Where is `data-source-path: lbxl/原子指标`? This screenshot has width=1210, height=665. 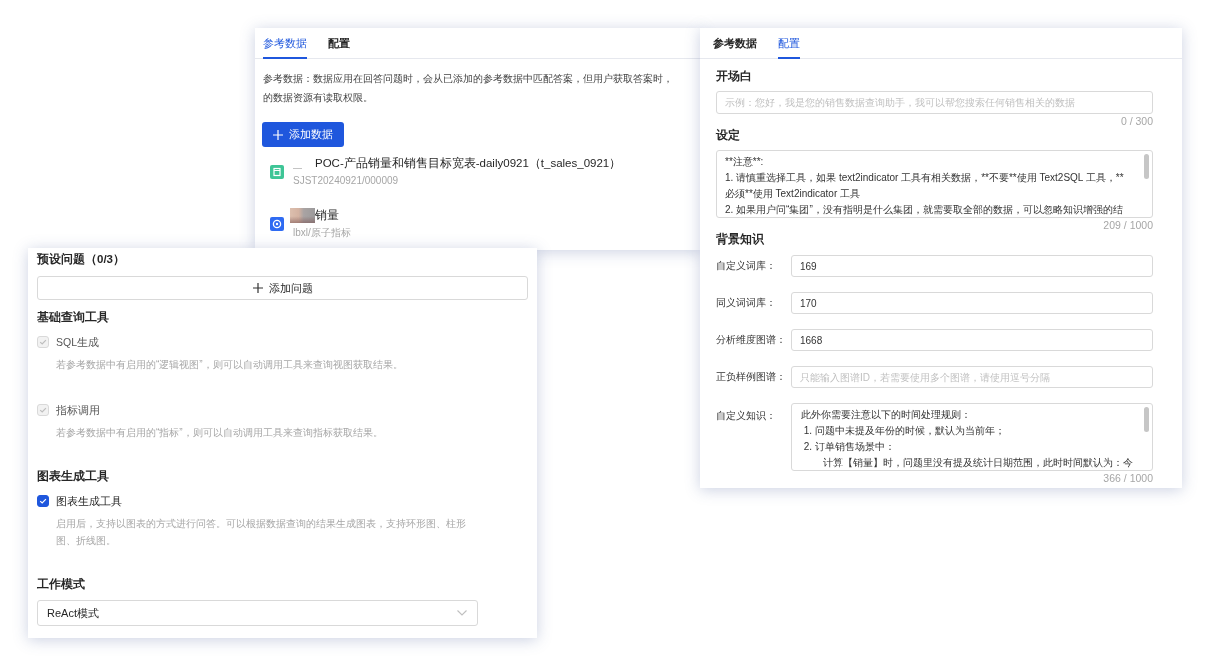
data-source-path: lbxl/原子指标 is located at coordinates (322, 233).